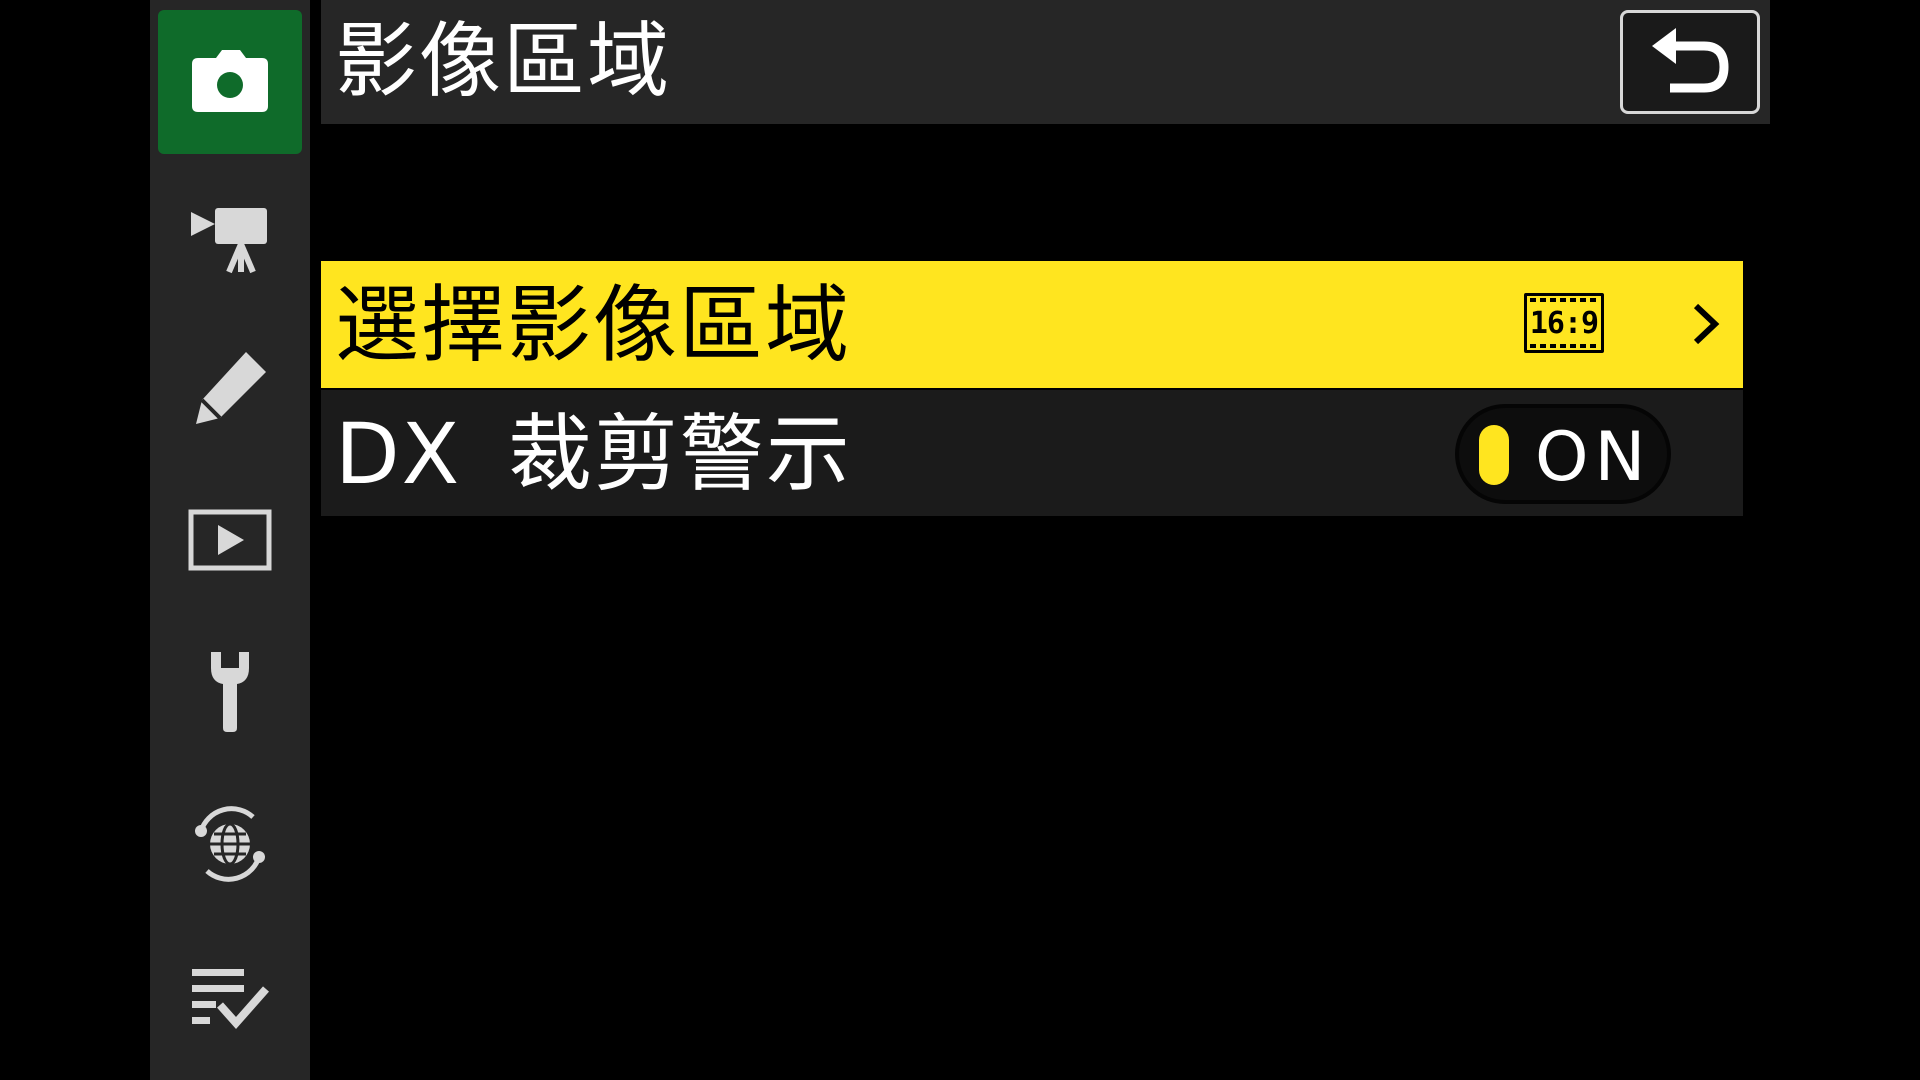  I want to click on camera-icon, so click(230, 82).